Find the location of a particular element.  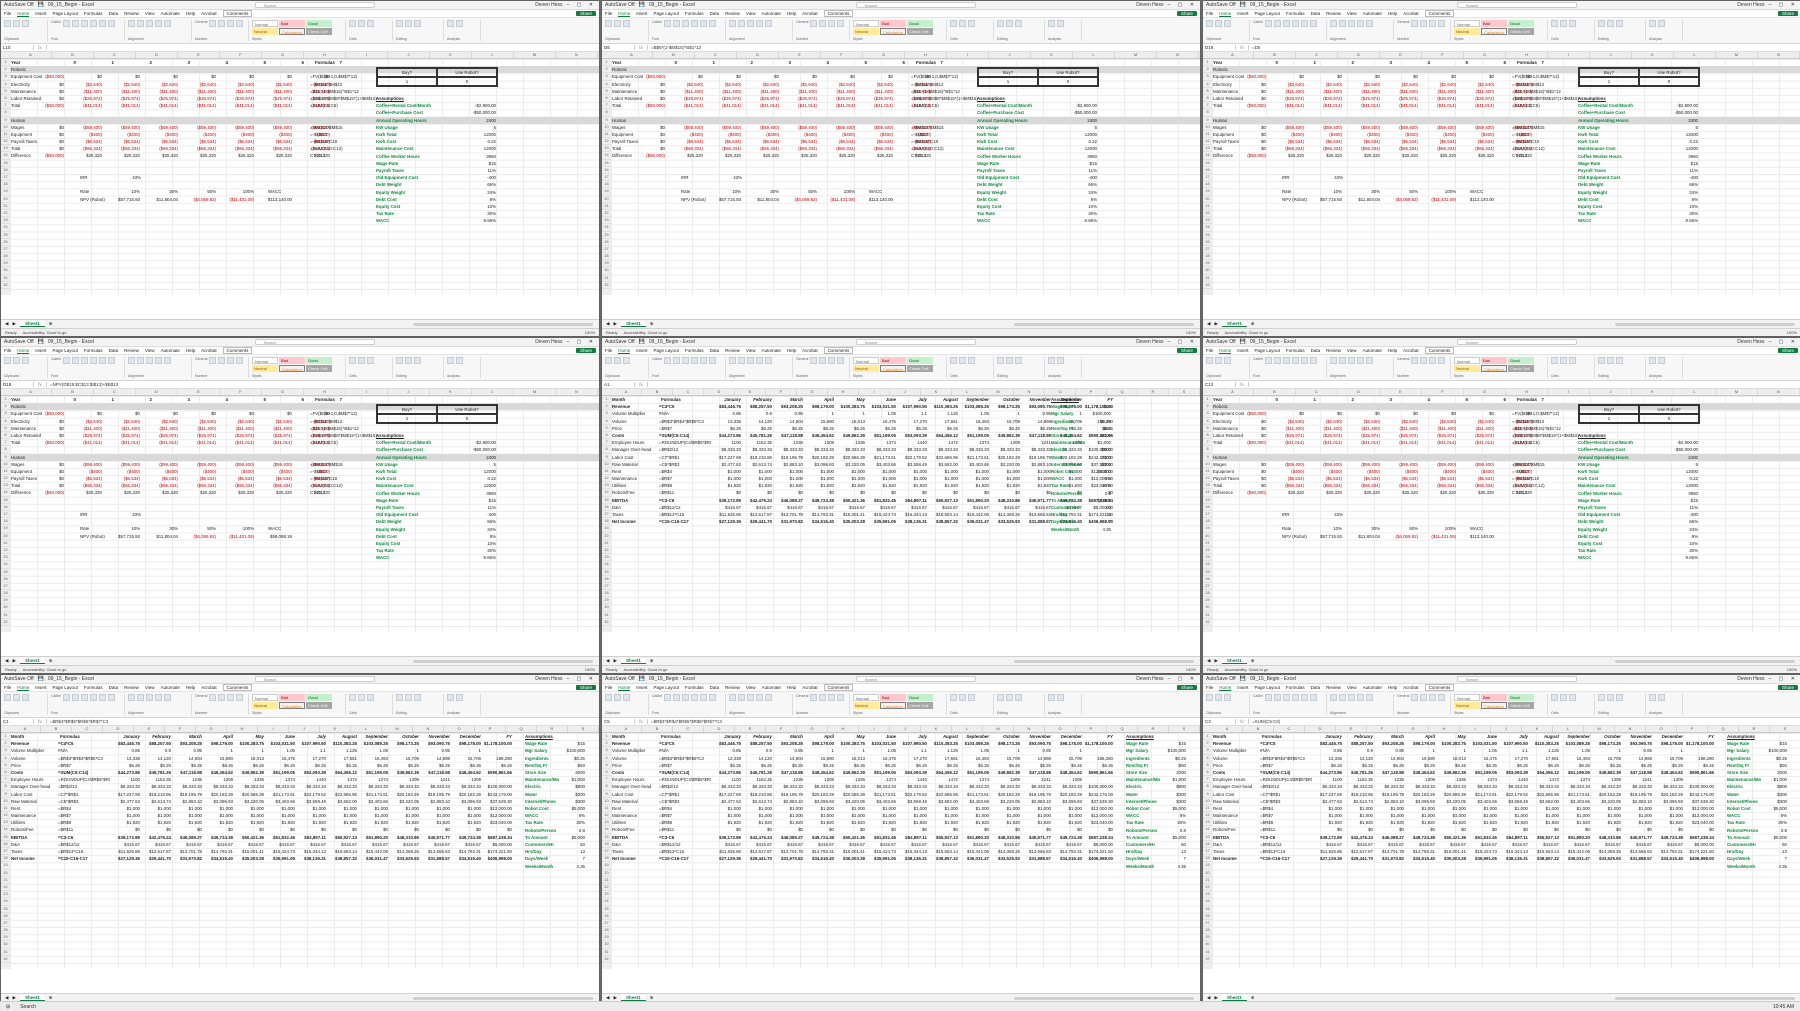

column-header: Q is located at coordinates (521, 729).